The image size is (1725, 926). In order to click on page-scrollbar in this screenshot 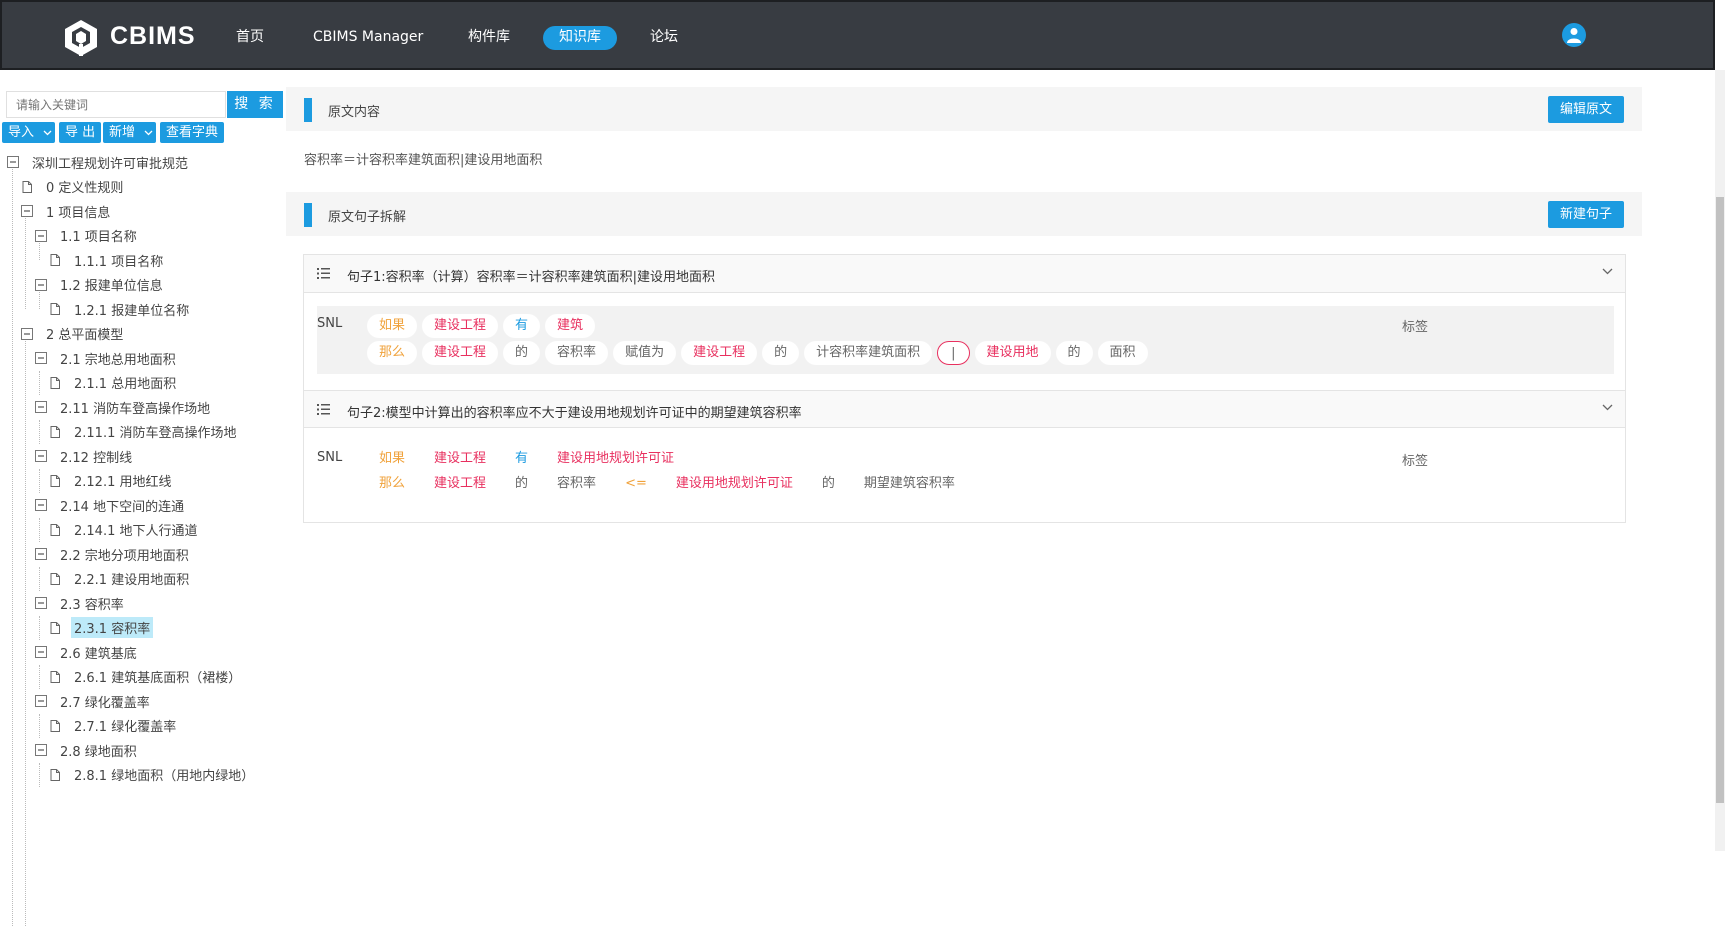, I will do `click(1720, 460)`.